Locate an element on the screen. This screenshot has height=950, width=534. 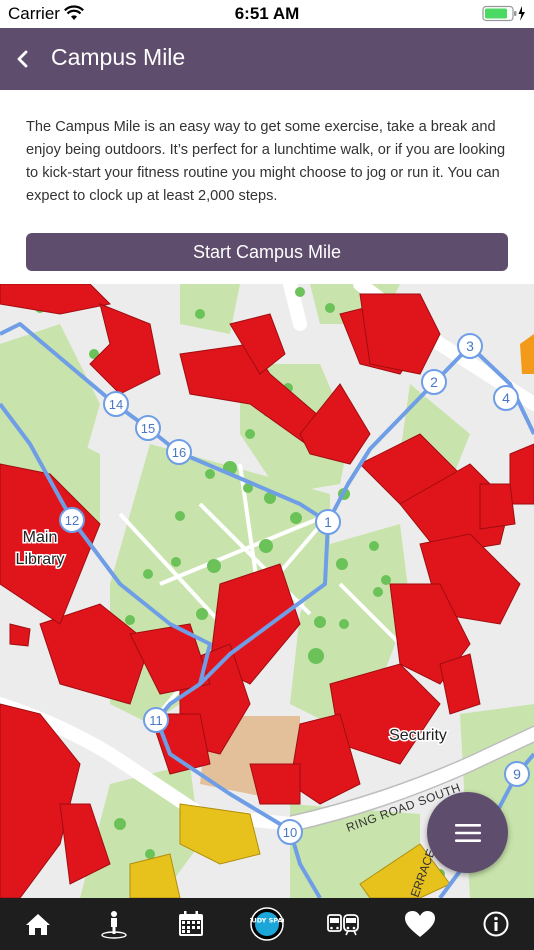
tab-home is located at coordinates (38, 924).